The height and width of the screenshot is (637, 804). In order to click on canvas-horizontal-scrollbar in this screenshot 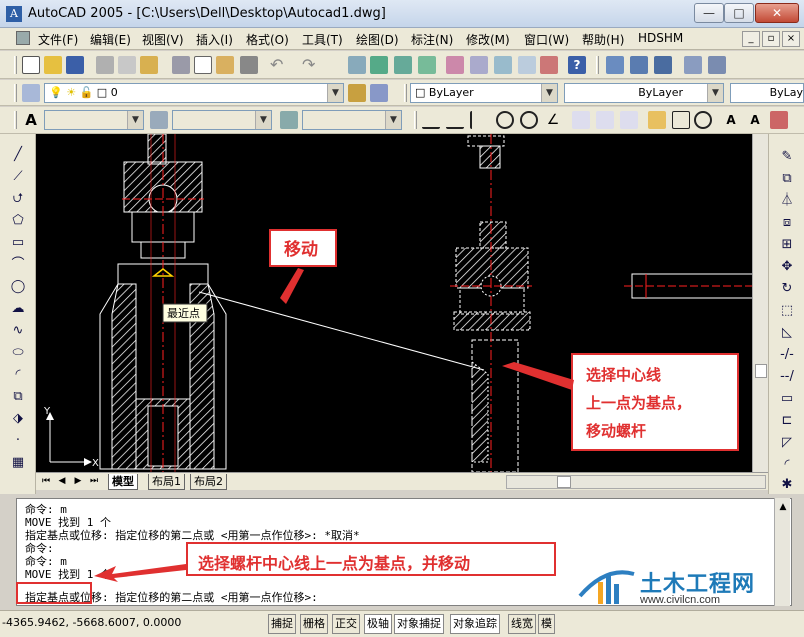, I will do `click(636, 482)`.